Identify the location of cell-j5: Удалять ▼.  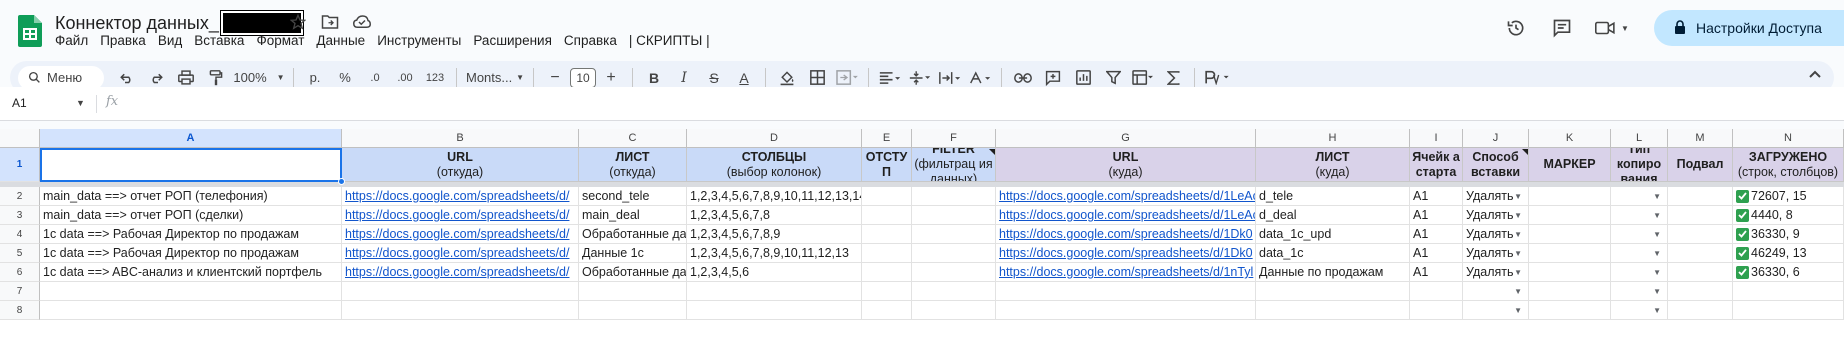
(1496, 253).